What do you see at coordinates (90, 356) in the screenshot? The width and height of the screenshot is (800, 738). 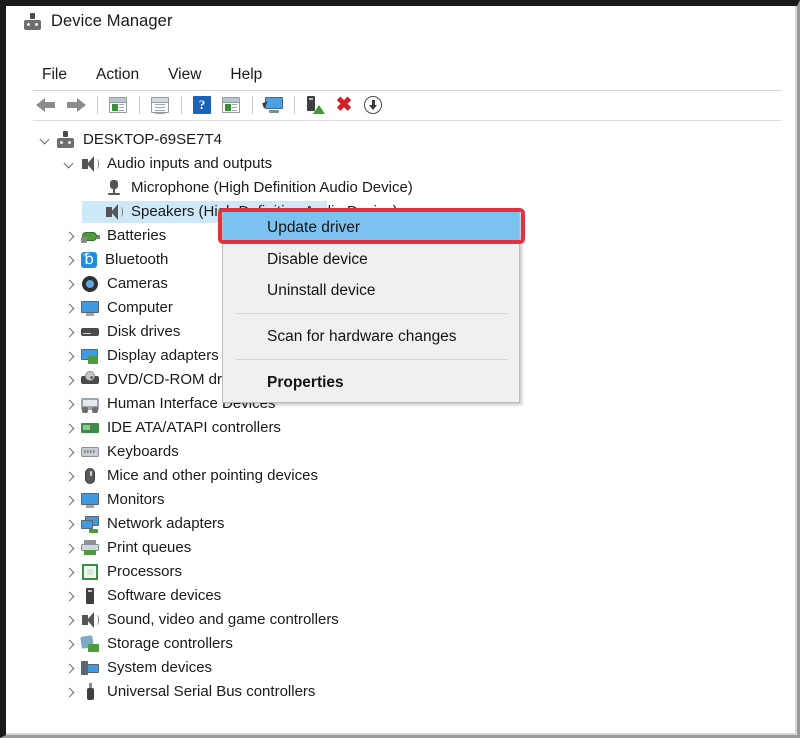 I see `display-adapter-icon` at bounding box center [90, 356].